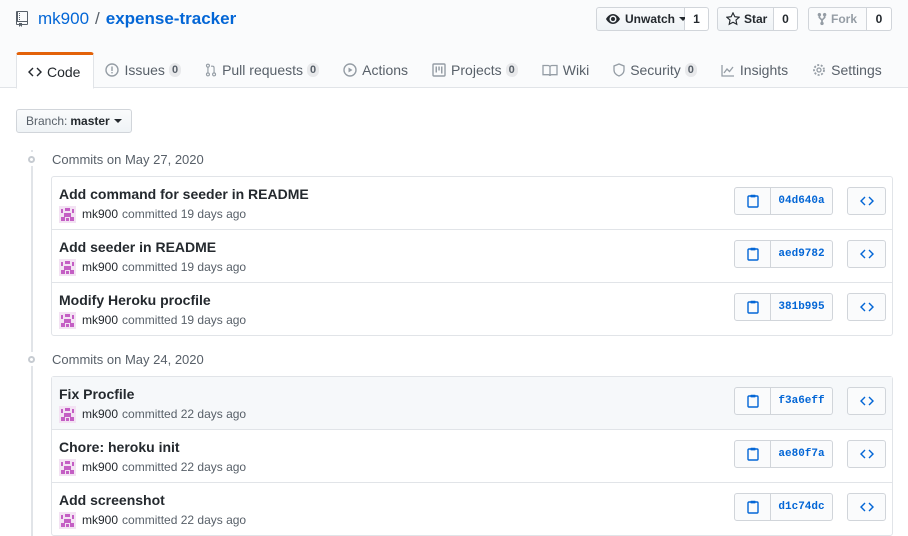 This screenshot has width=908, height=536. What do you see at coordinates (621, 70) in the screenshot?
I see `shield-icon` at bounding box center [621, 70].